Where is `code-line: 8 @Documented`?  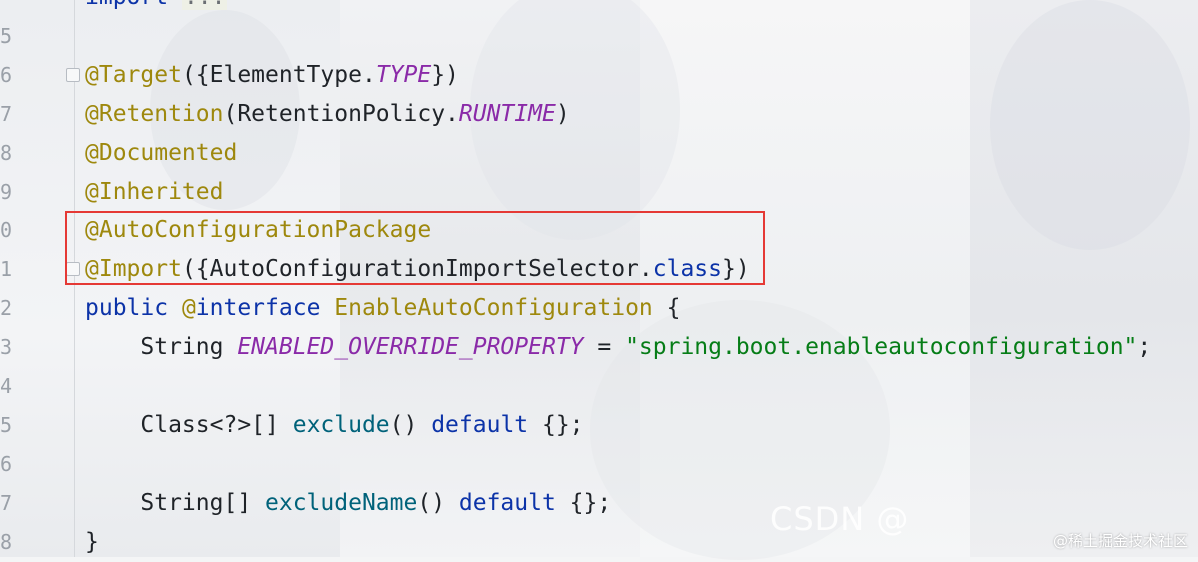
code-line: 8 @Documented is located at coordinates (599, 153).